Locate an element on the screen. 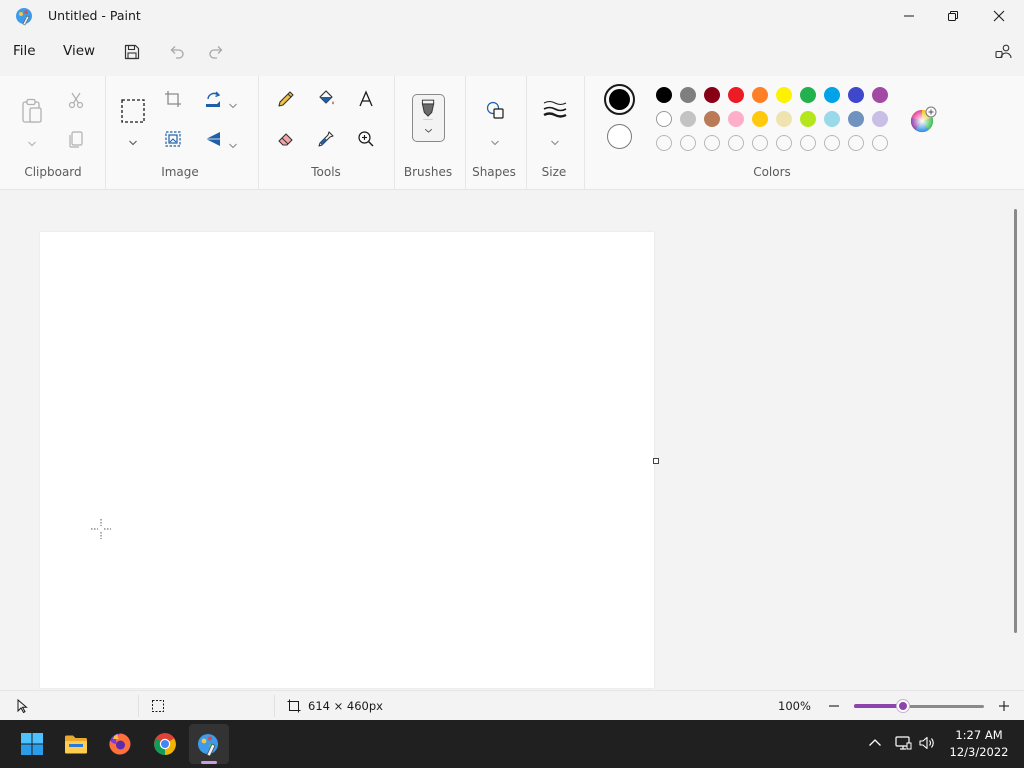  taskbar-file-explorer is located at coordinates (76, 744).